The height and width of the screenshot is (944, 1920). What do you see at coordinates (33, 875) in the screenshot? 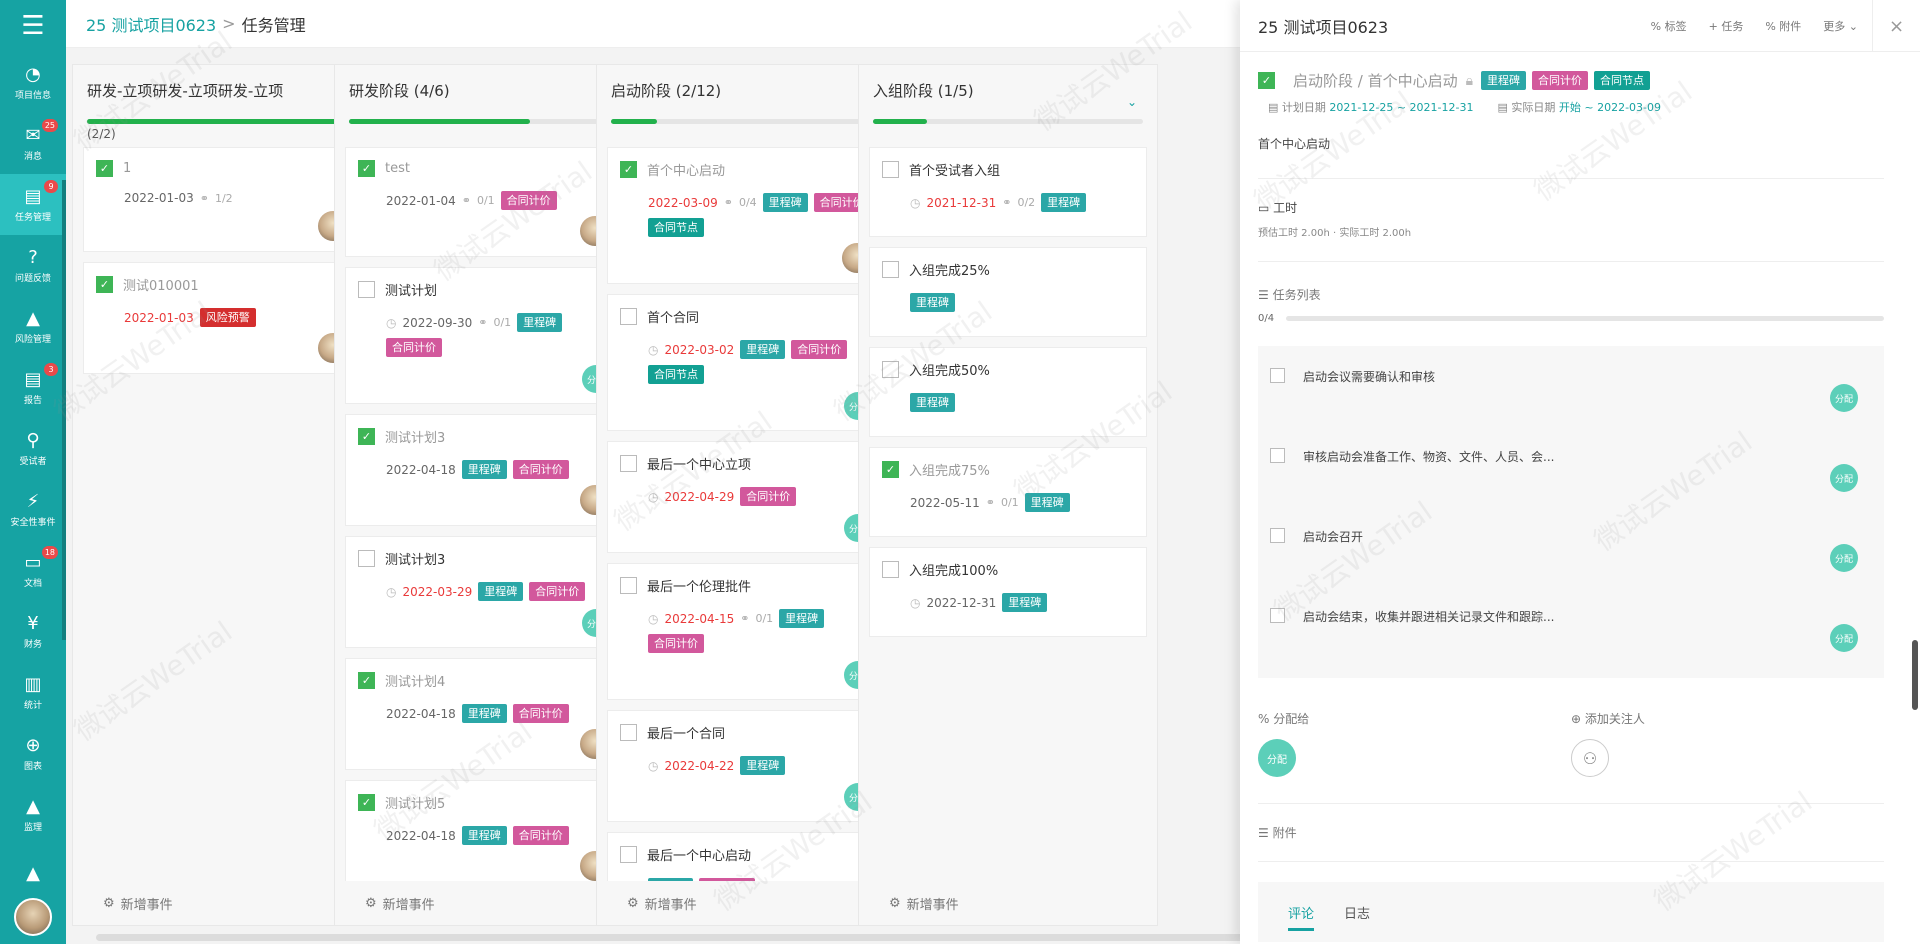
I see `sidebar-item-13: ▲` at bounding box center [33, 875].